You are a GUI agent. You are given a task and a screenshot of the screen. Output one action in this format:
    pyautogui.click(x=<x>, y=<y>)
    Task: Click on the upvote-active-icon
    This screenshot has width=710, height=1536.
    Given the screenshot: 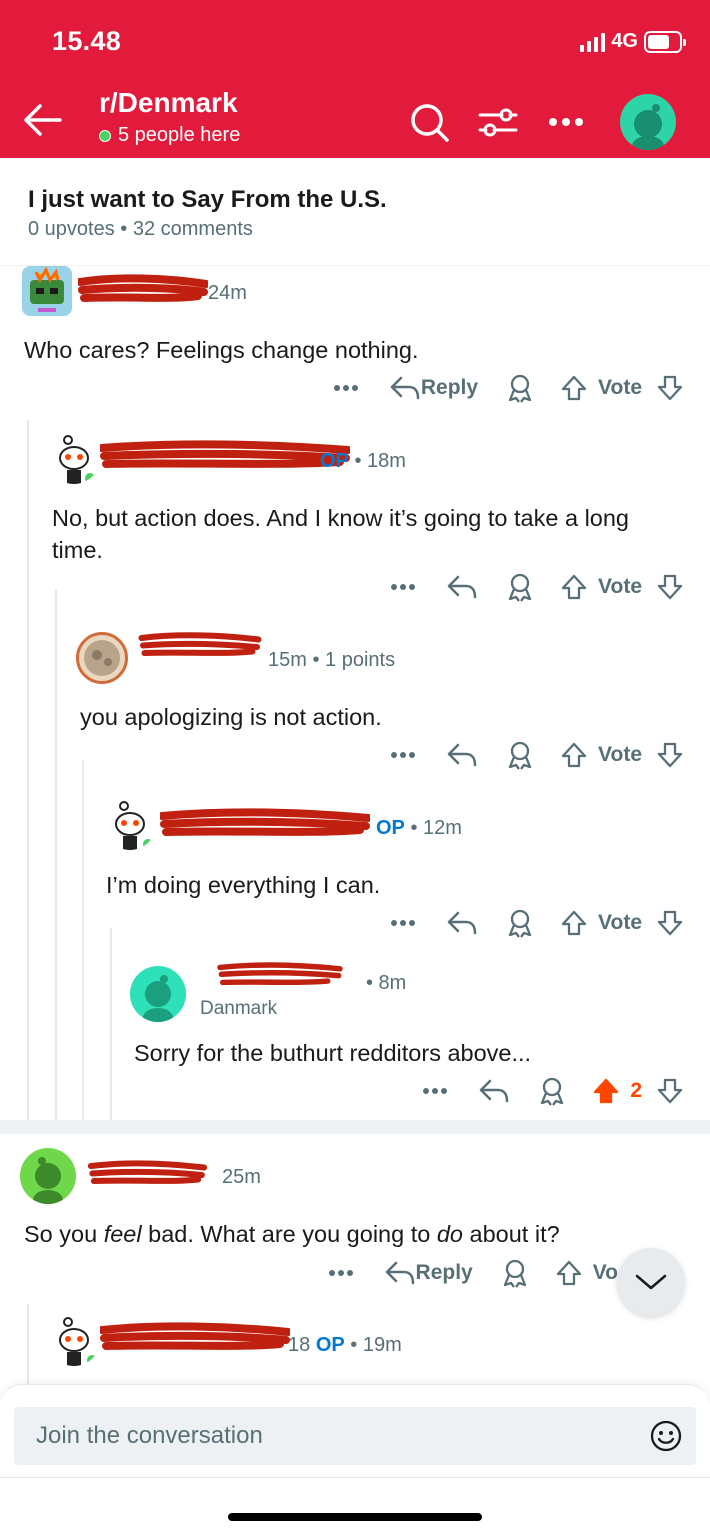 What is the action you would take?
    pyautogui.click(x=606, y=1091)
    